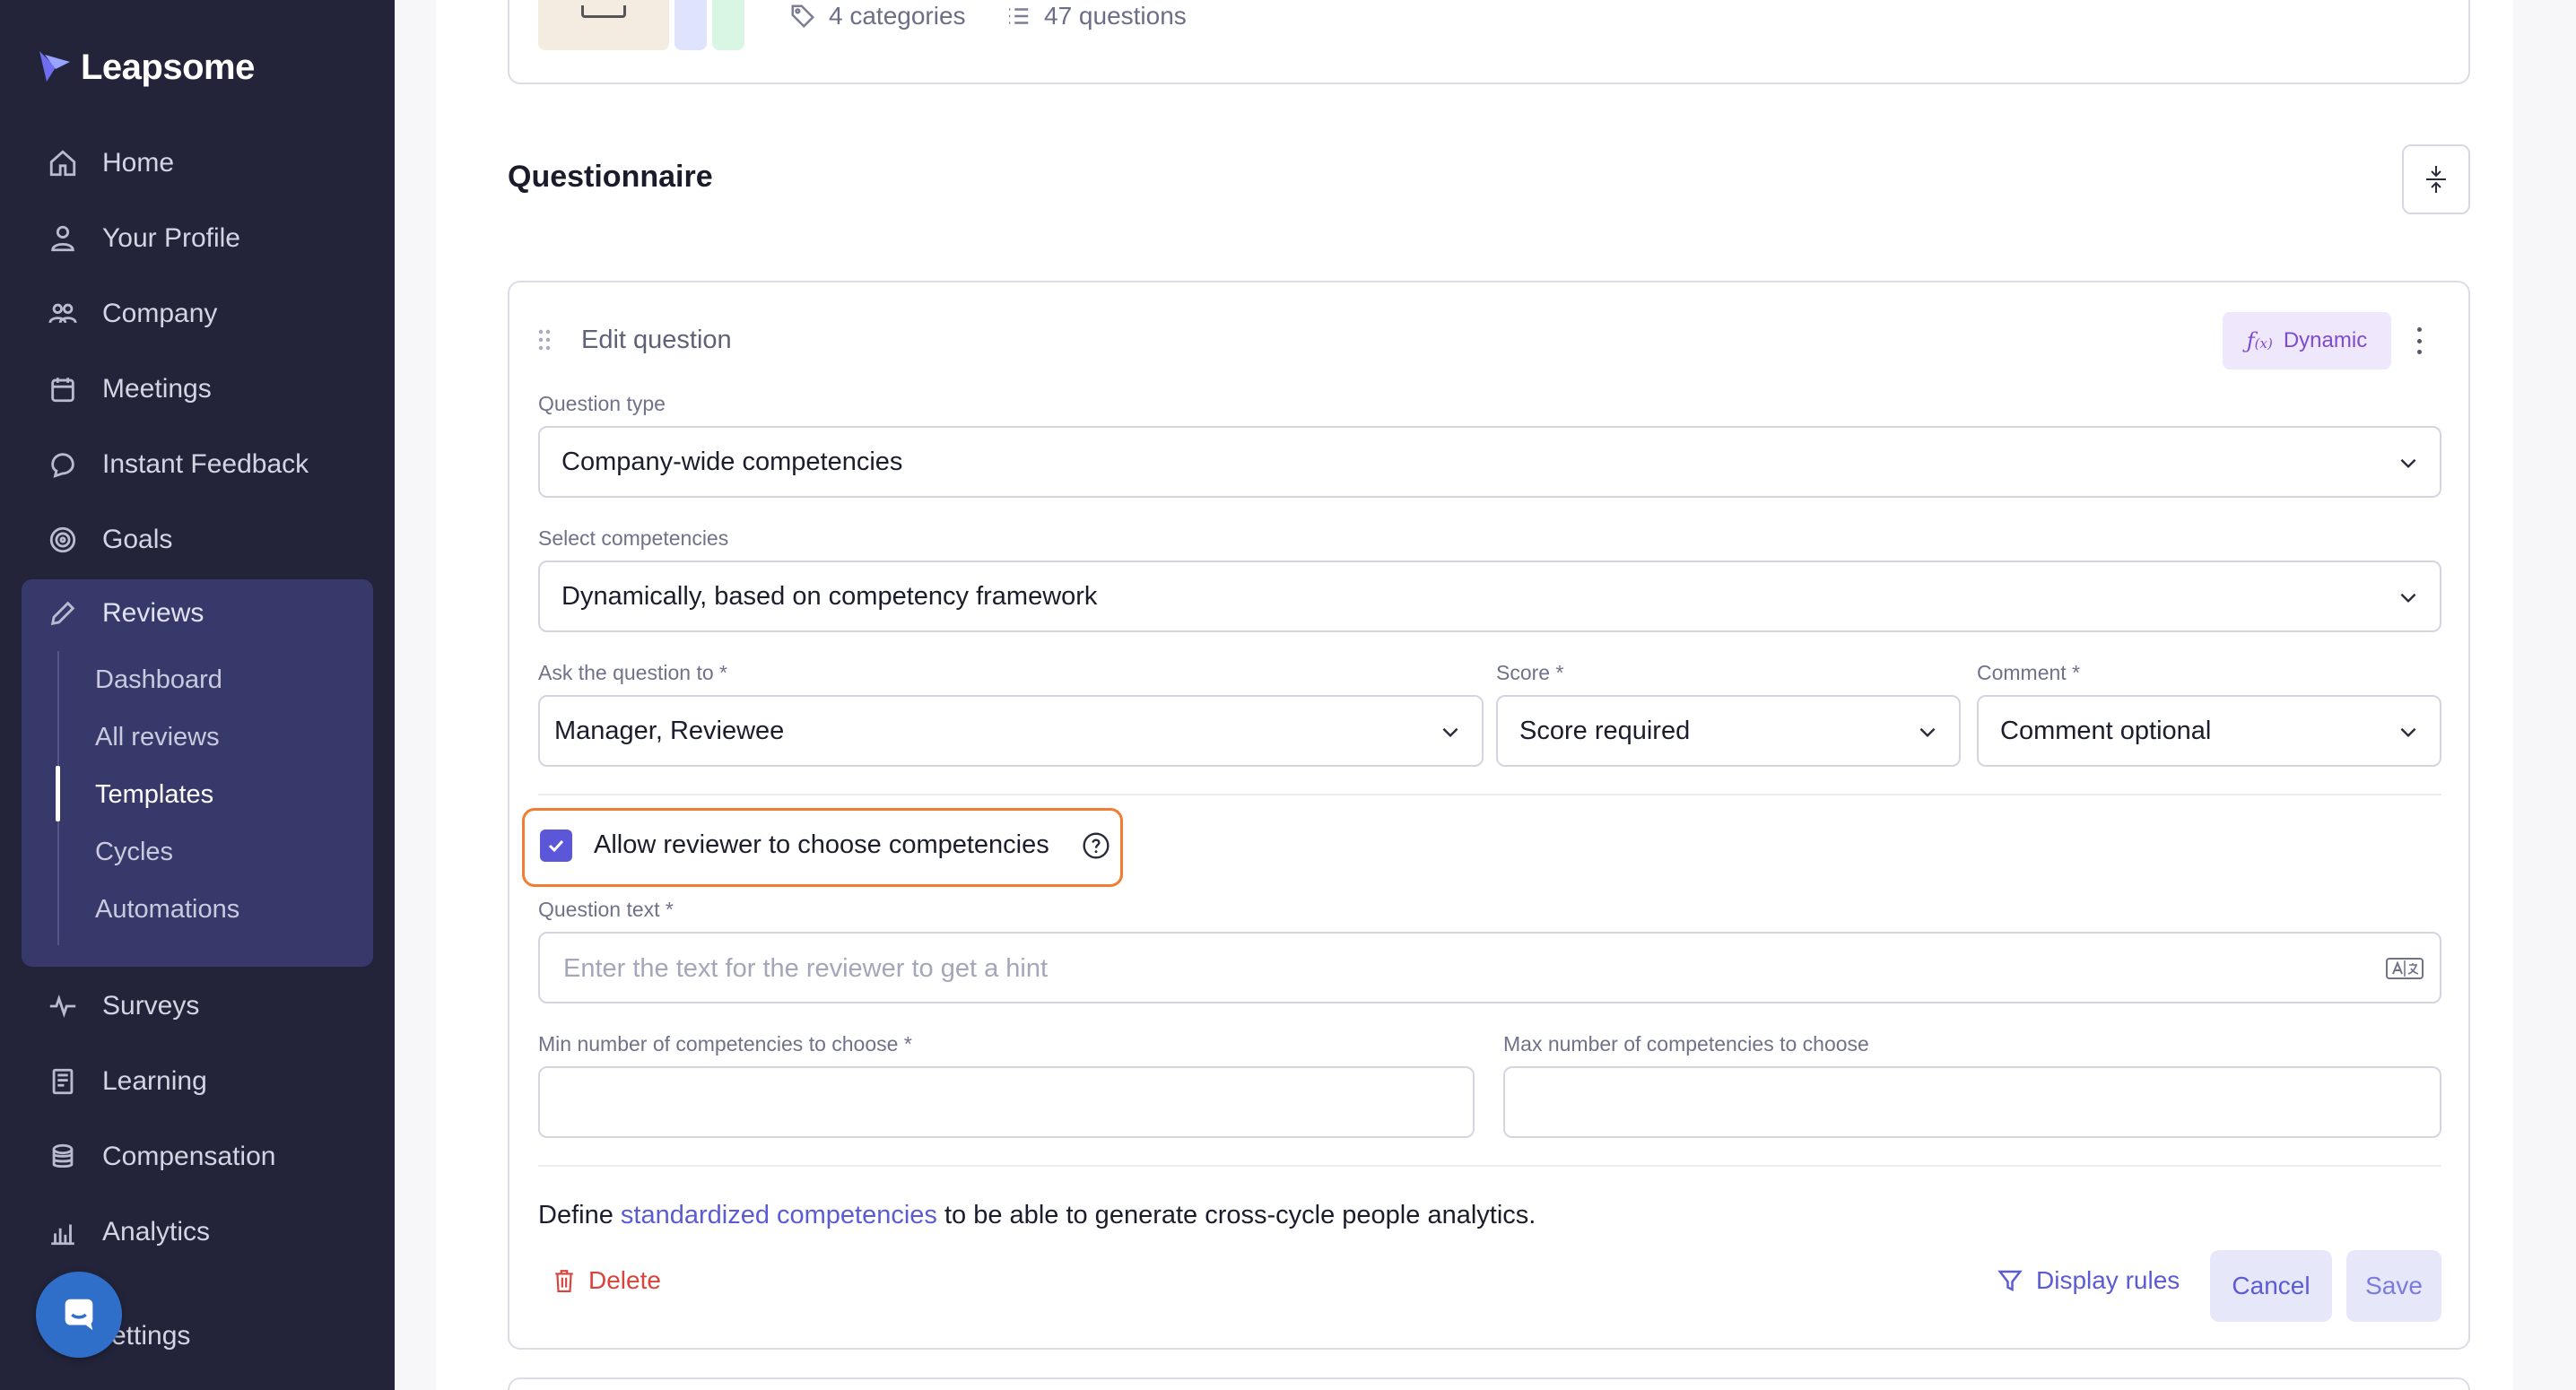  I want to click on logo: Leapsome, so click(146, 67).